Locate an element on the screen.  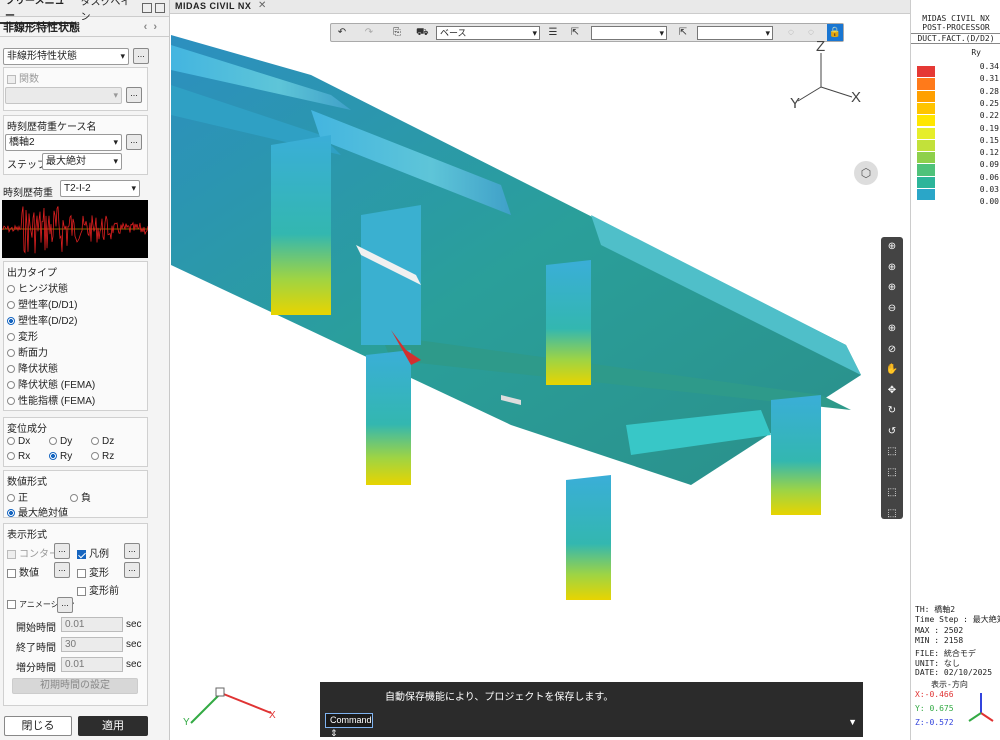
layer-icon: ☰ is located at coordinates (553, 33).